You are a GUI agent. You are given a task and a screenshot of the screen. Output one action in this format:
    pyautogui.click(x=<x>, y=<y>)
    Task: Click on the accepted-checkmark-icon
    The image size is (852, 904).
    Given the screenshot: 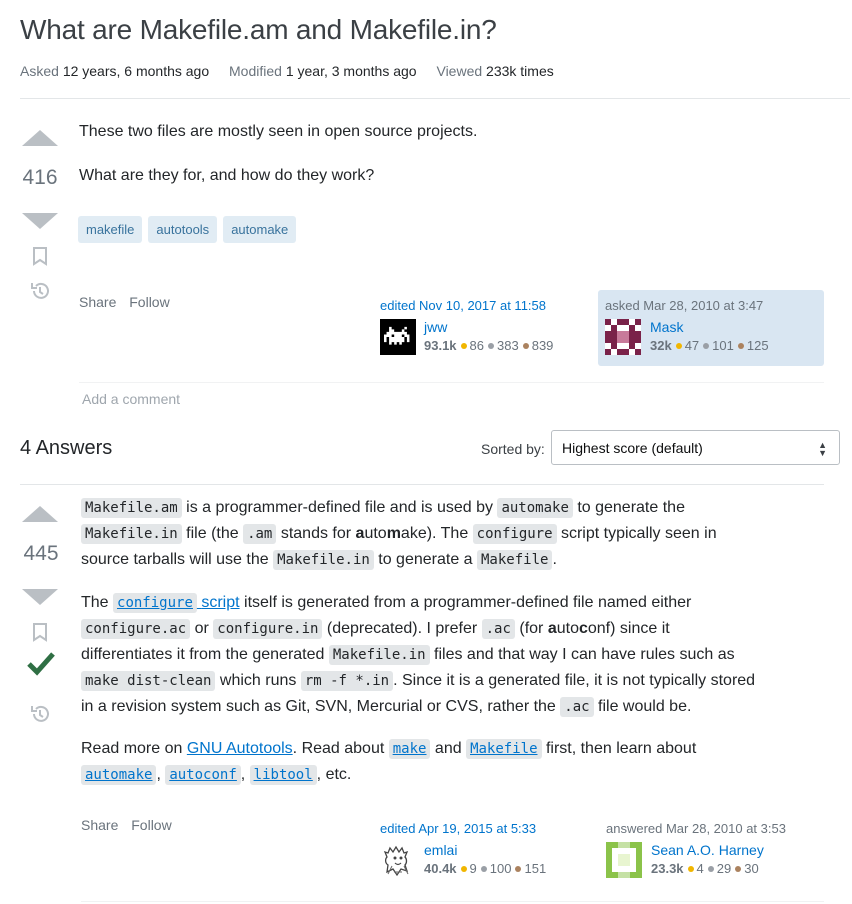 What is the action you would take?
    pyautogui.click(x=41, y=666)
    